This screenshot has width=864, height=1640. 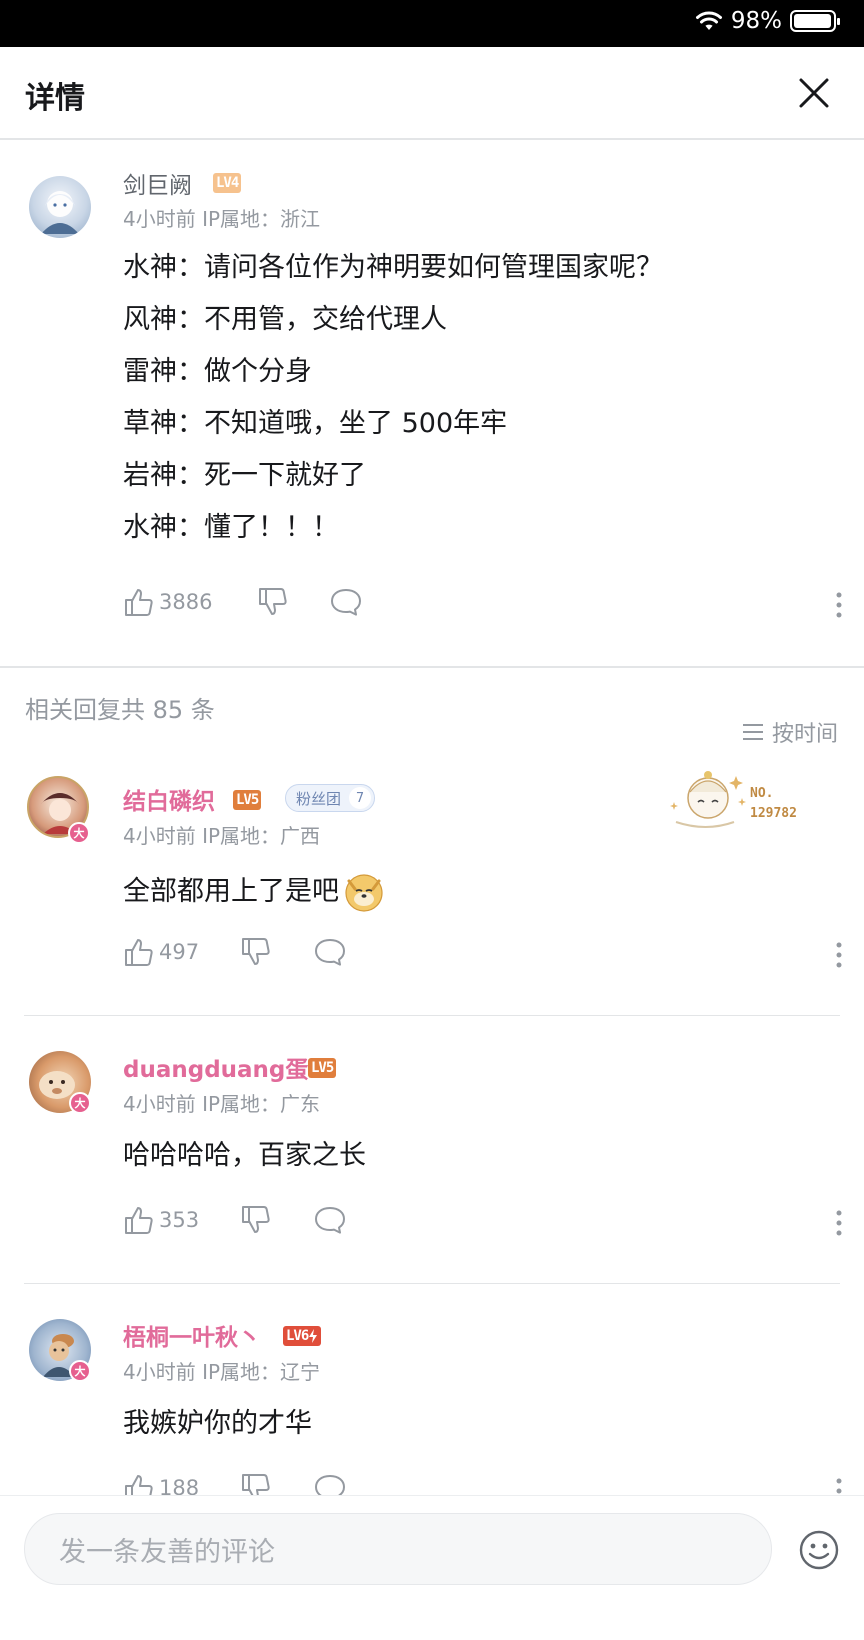 I want to click on fan-badge: 粉丝团 7, so click(x=330, y=798).